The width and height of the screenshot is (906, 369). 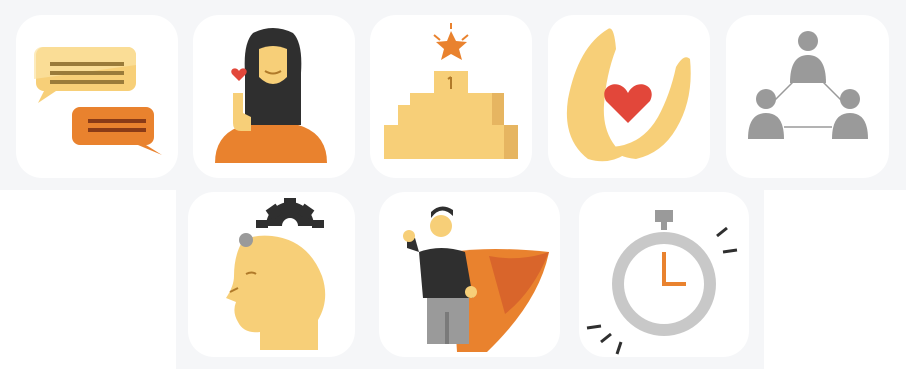 I want to click on tile-head, so click(x=271, y=274).